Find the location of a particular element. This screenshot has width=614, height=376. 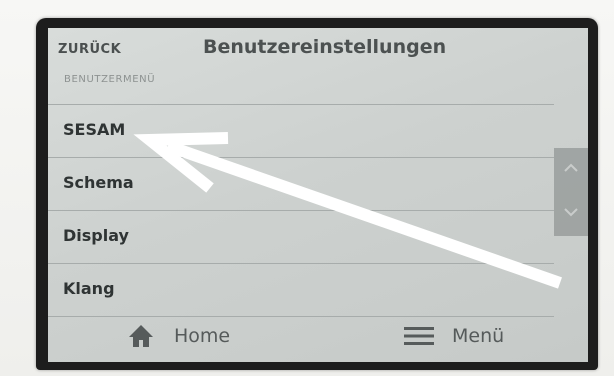

menu-item-label: Display is located at coordinates (96, 235).